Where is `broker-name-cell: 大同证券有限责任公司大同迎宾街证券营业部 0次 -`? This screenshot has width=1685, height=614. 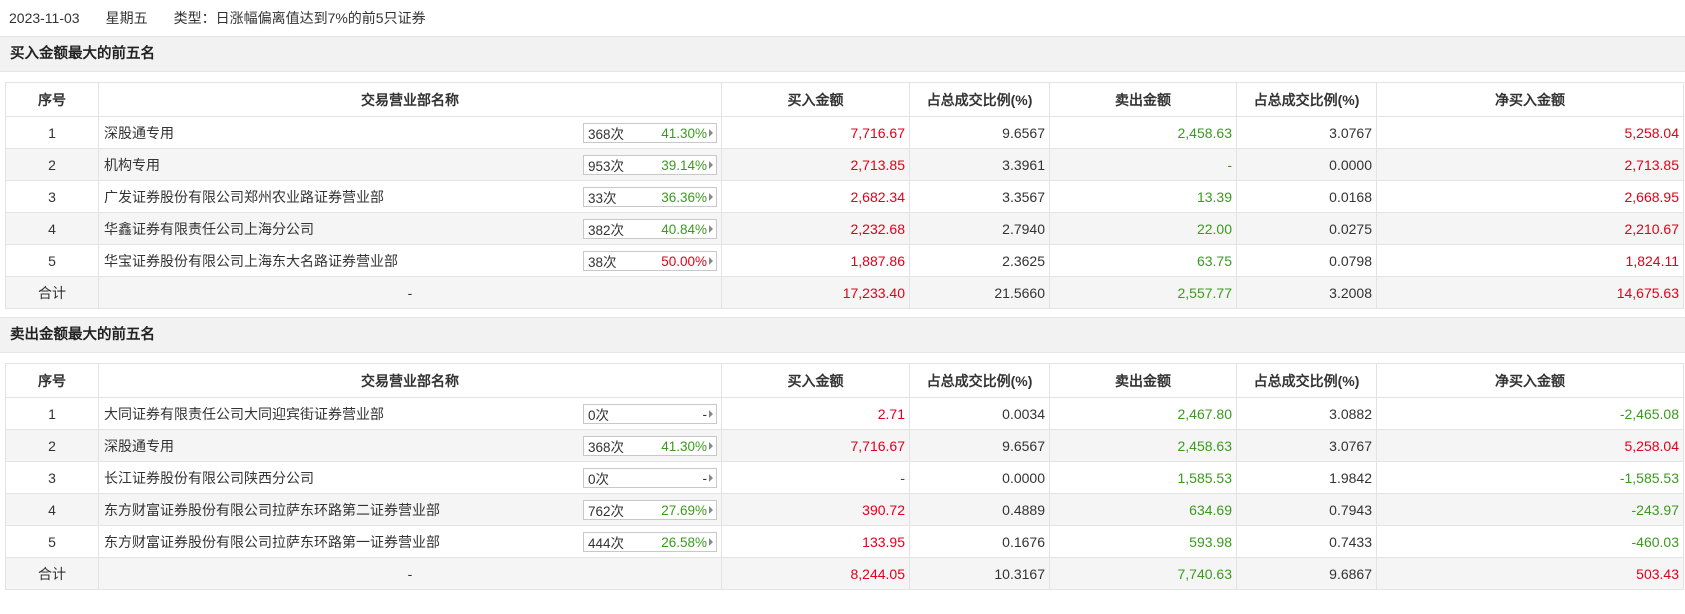
broker-name-cell: 大同证券有限责任公司大同迎宾街证券营业部 0次 - is located at coordinates (410, 413).